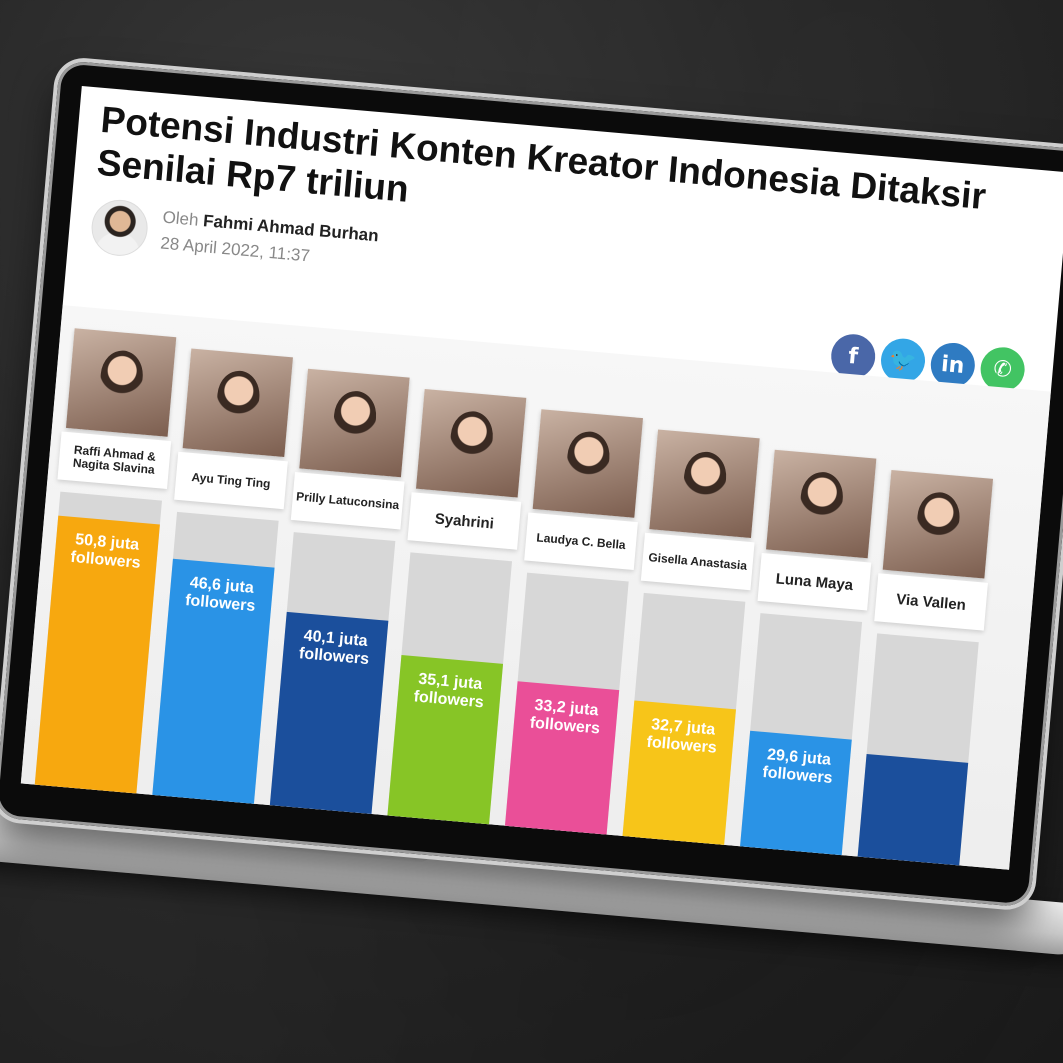 The width and height of the screenshot is (1063, 1063). Describe the element at coordinates (334, 648) in the screenshot. I see `bar-value-label: 40,1 juta followers` at that location.